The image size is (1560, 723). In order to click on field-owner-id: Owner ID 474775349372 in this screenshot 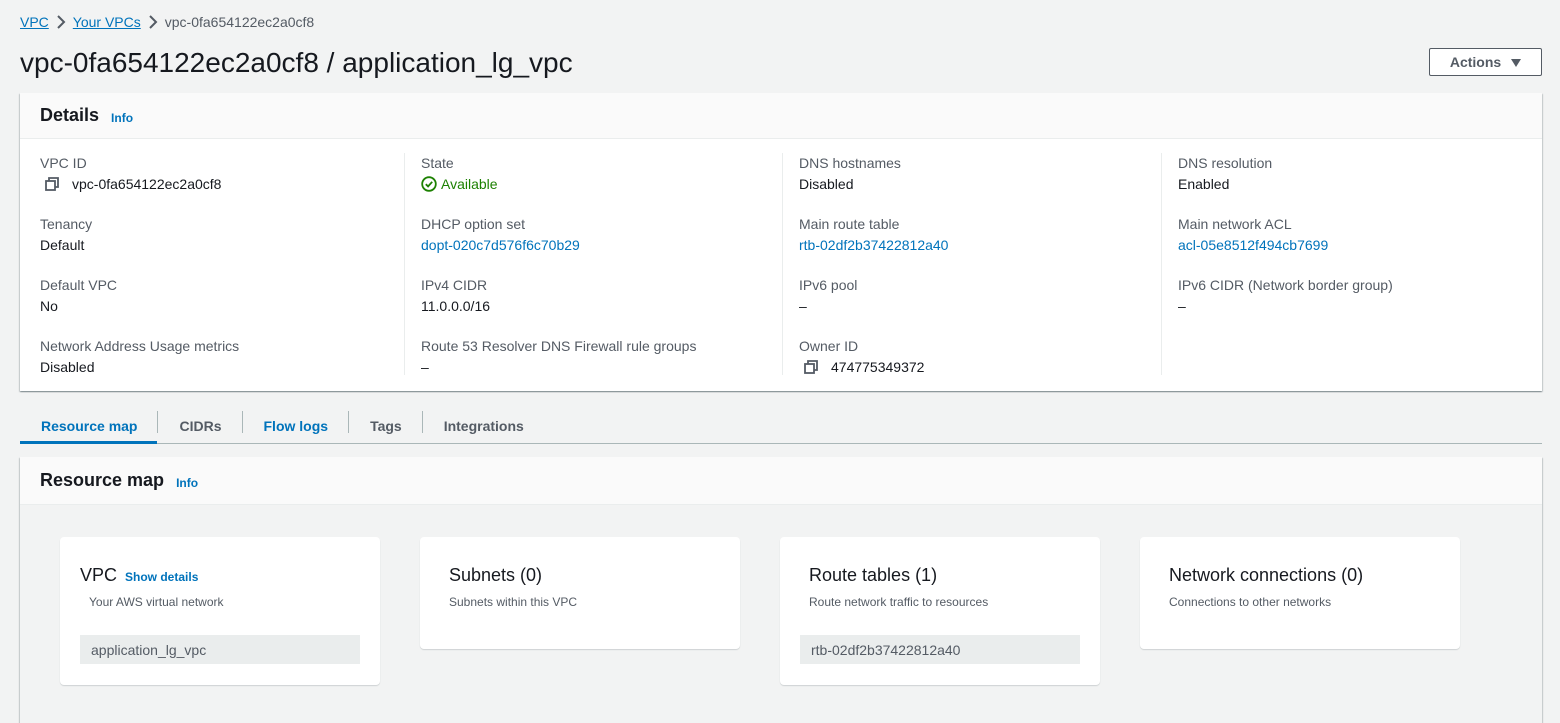, I will do `click(980, 367)`.